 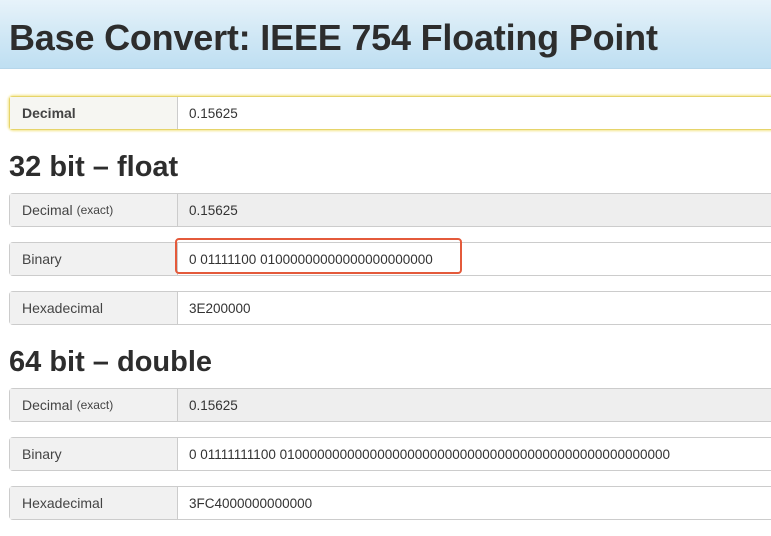 What do you see at coordinates (94, 454) in the screenshot?
I see `float64-binary-label: Binary` at bounding box center [94, 454].